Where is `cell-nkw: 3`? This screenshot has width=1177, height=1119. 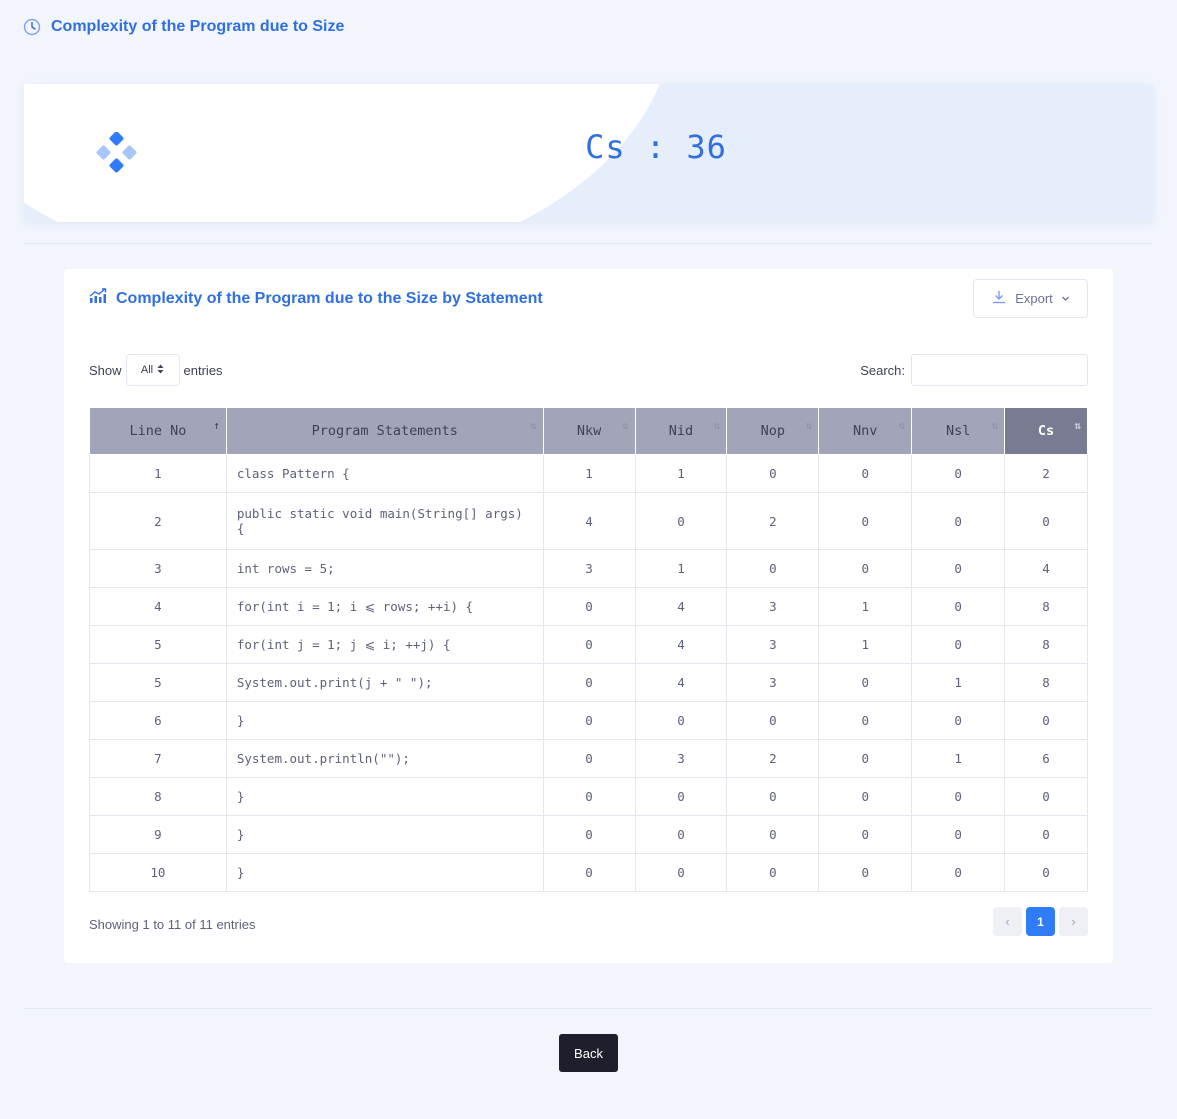
cell-nkw: 3 is located at coordinates (589, 568).